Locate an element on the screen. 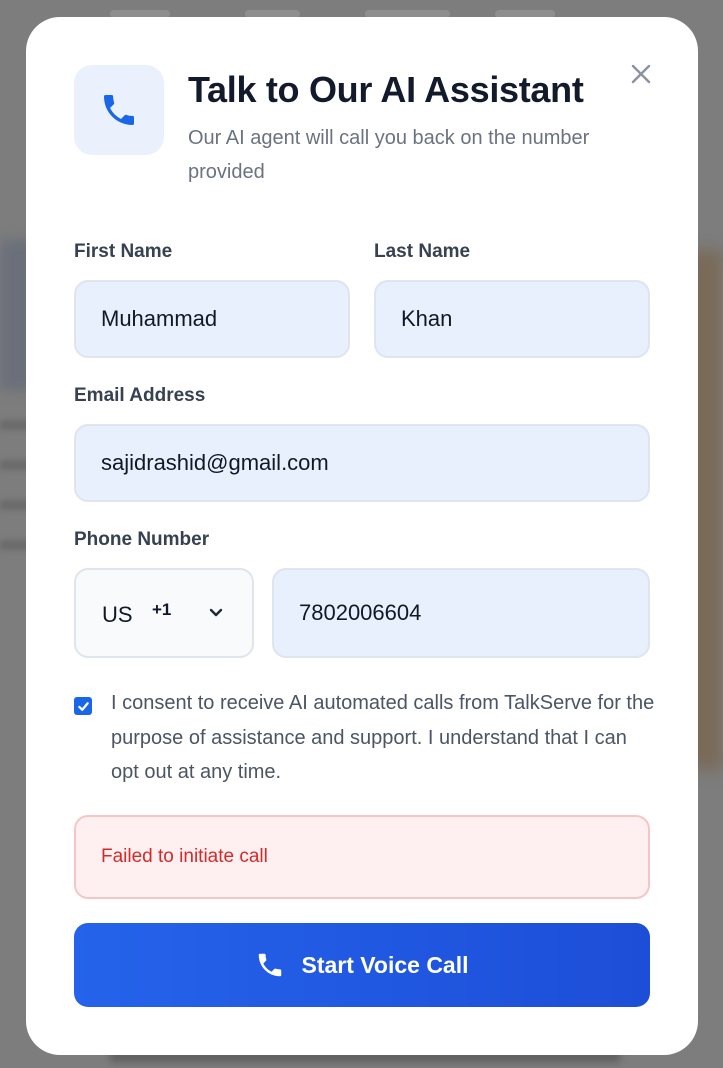 The height and width of the screenshot is (1068, 723). close-icon is located at coordinates (641, 74).